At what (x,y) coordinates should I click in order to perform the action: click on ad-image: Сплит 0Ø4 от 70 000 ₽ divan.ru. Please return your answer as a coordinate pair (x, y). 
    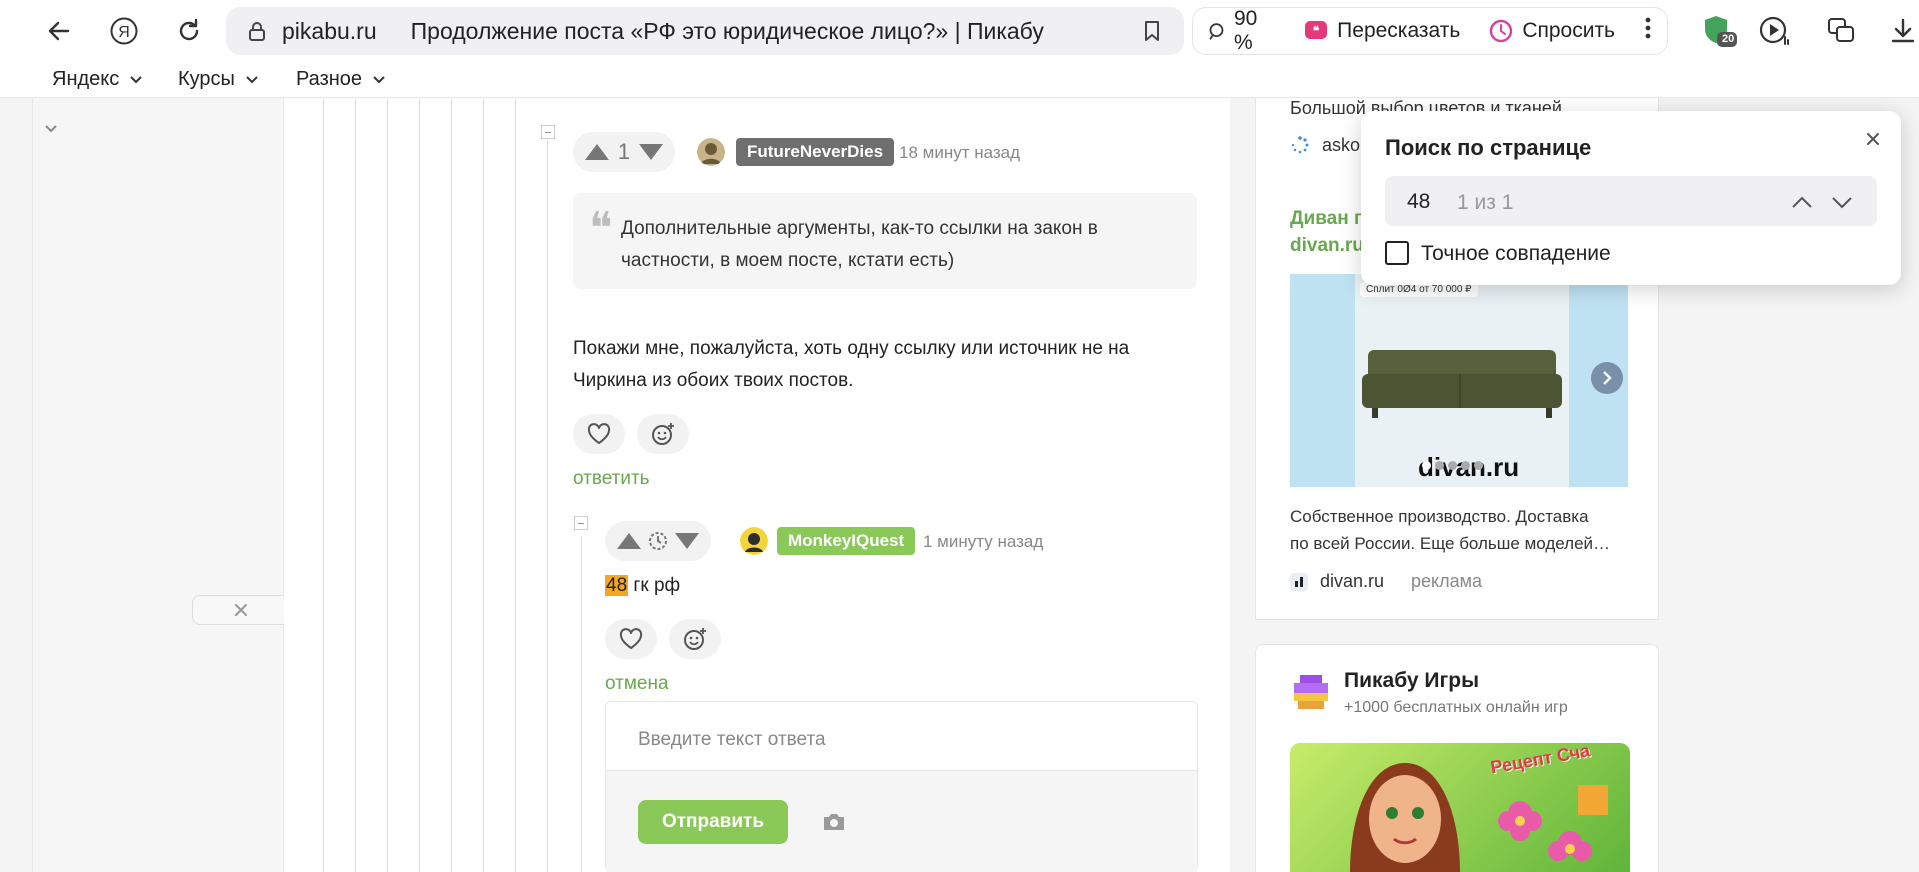
    Looking at the image, I should click on (1459, 380).